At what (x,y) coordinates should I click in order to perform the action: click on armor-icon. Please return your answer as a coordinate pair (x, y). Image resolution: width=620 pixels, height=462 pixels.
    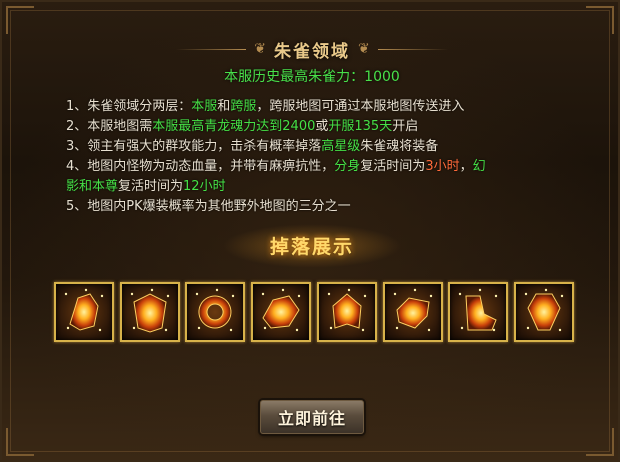
    Looking at the image, I should click on (149, 310).